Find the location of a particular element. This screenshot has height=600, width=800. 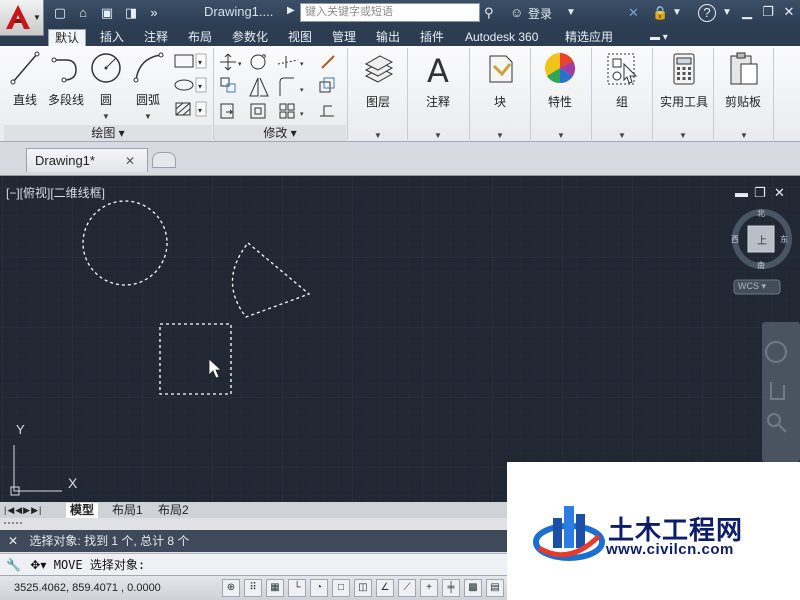

group-button: 组 is located at coordinates (622, 80).